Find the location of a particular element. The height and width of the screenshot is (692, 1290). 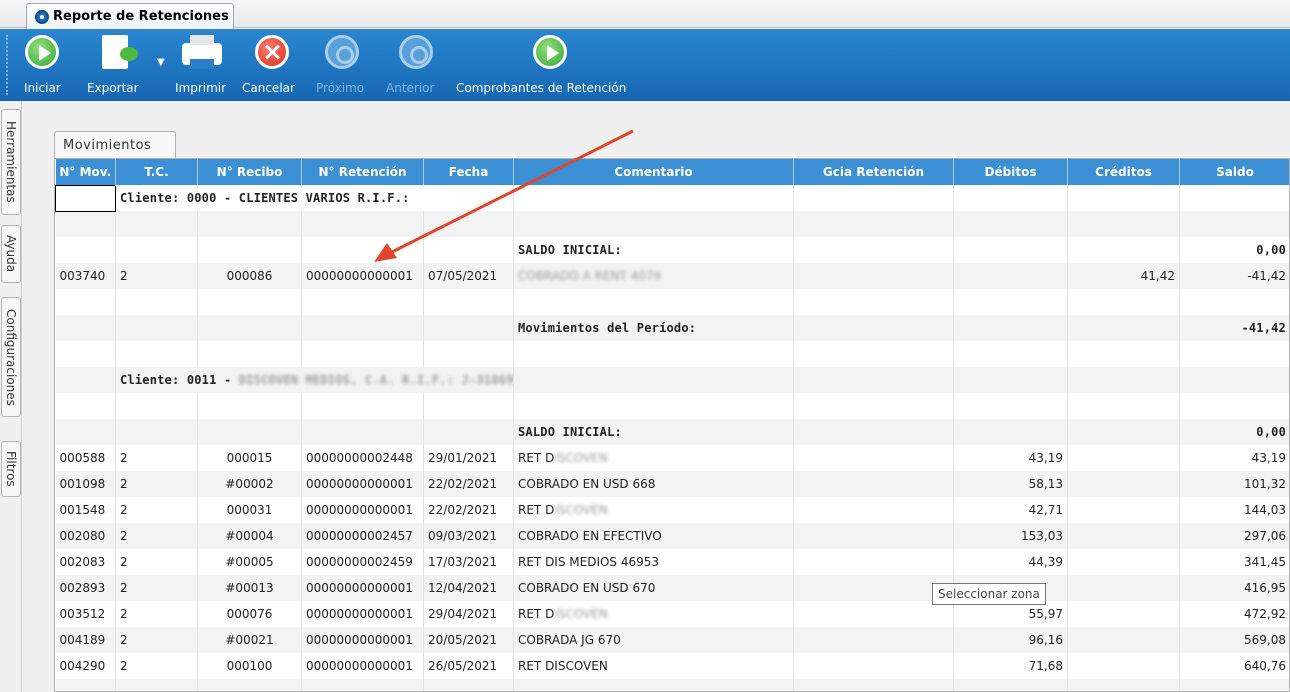

cell-debitos: 43,19 is located at coordinates (1010, 458).